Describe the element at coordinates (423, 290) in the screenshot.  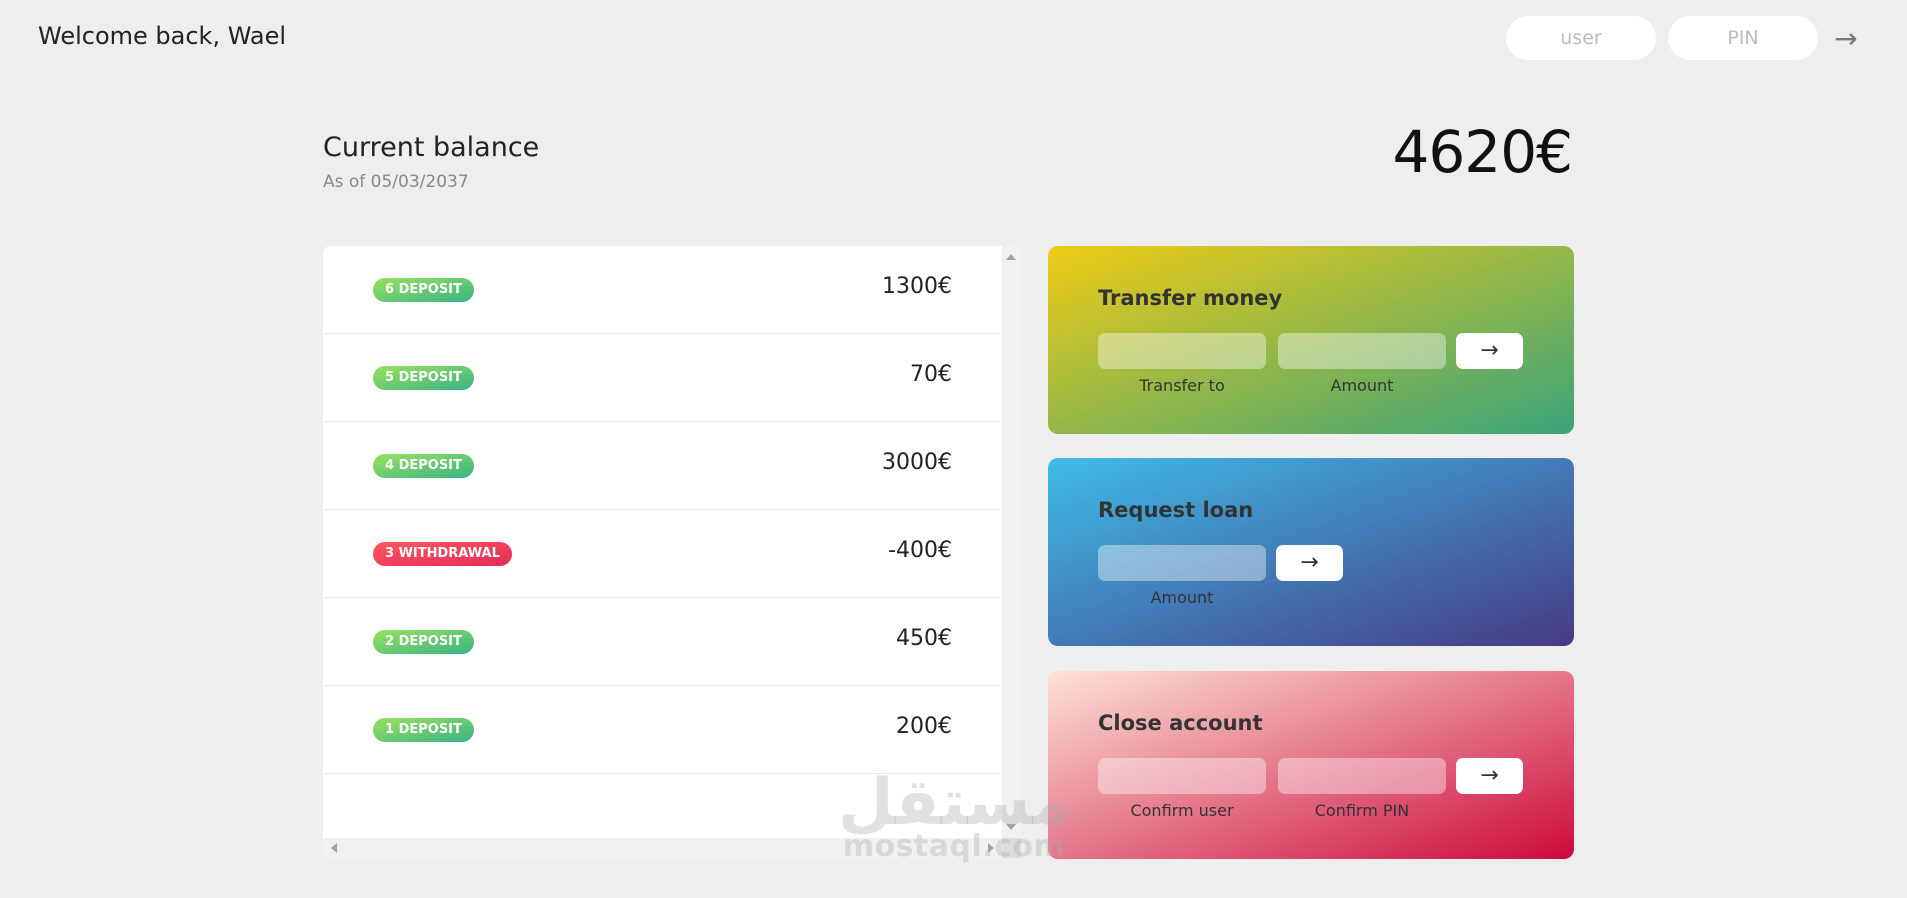
I see `movement-type-badge: 6 deposit` at that location.